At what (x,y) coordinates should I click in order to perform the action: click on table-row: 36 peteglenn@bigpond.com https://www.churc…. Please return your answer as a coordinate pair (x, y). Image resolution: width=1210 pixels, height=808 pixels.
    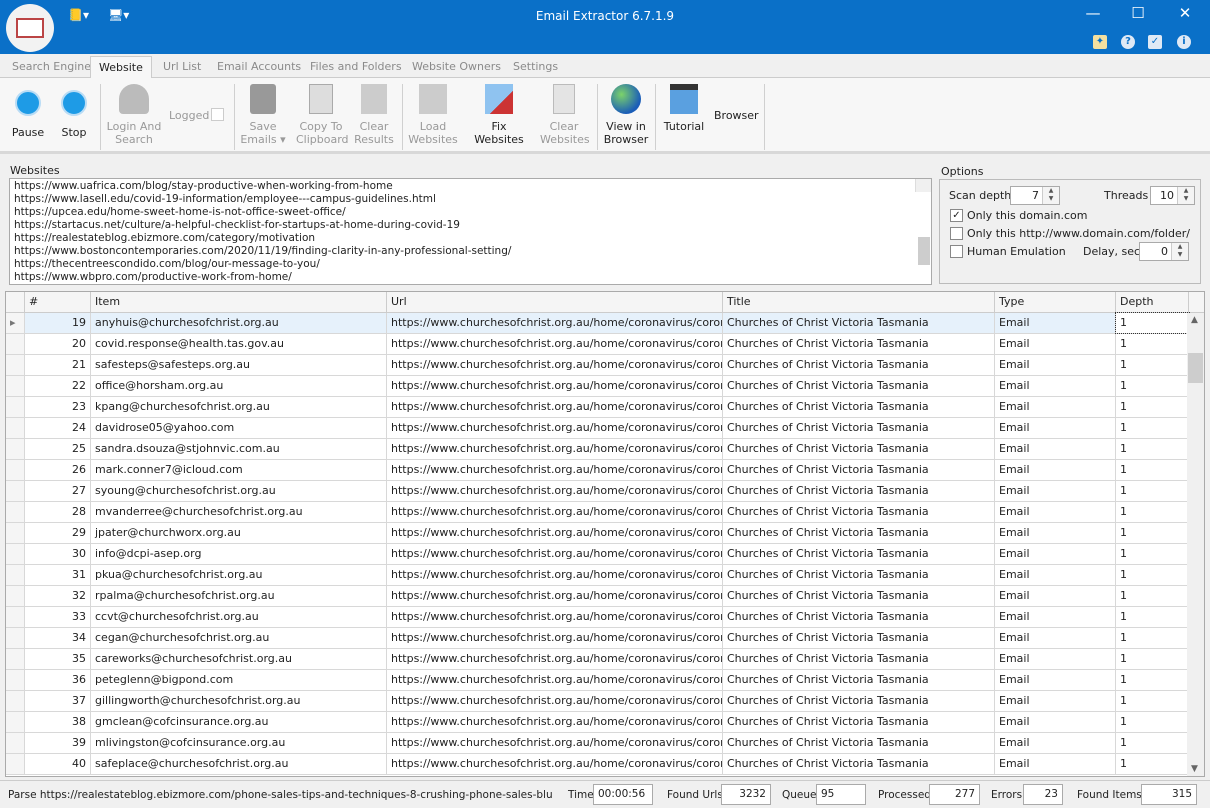
    Looking at the image, I should click on (597, 680).